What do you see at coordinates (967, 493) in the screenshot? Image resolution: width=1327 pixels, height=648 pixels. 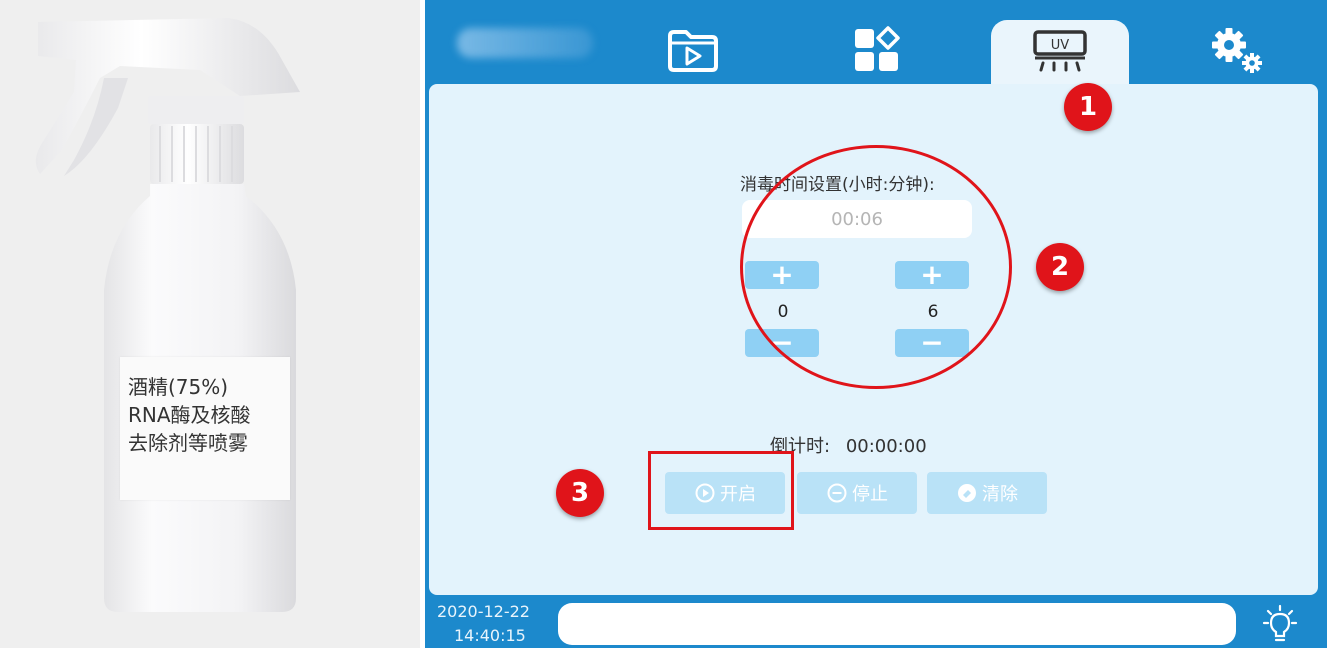 I see `eraser-icon` at bounding box center [967, 493].